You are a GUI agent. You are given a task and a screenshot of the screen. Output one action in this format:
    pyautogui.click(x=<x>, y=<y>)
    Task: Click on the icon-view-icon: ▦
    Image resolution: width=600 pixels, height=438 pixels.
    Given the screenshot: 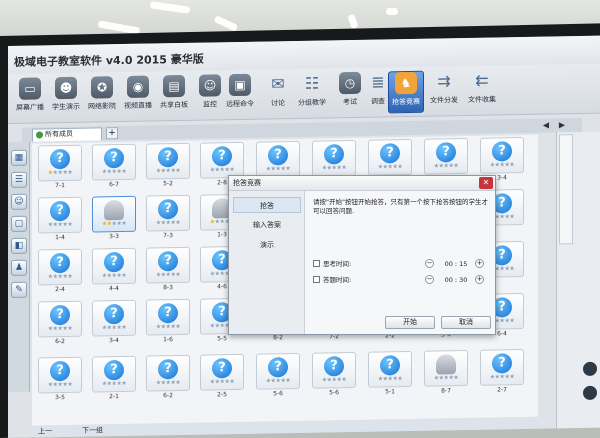 What is the action you would take?
    pyautogui.click(x=19, y=157)
    